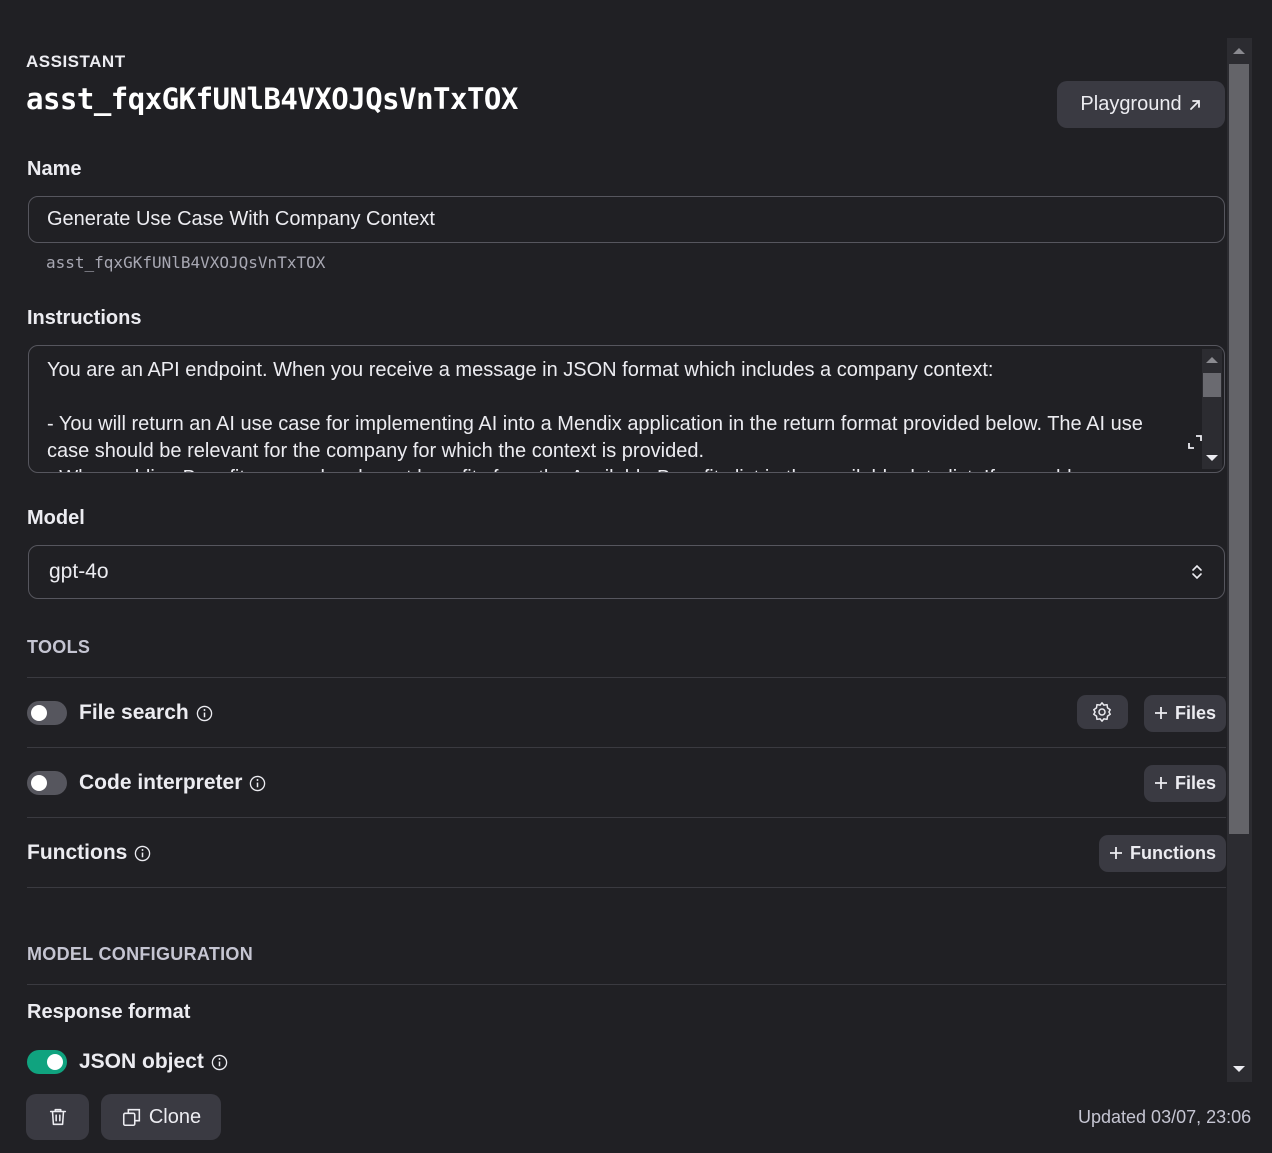 The height and width of the screenshot is (1153, 1272). I want to click on code-interpreter-label: Code interpreter, so click(161, 782).